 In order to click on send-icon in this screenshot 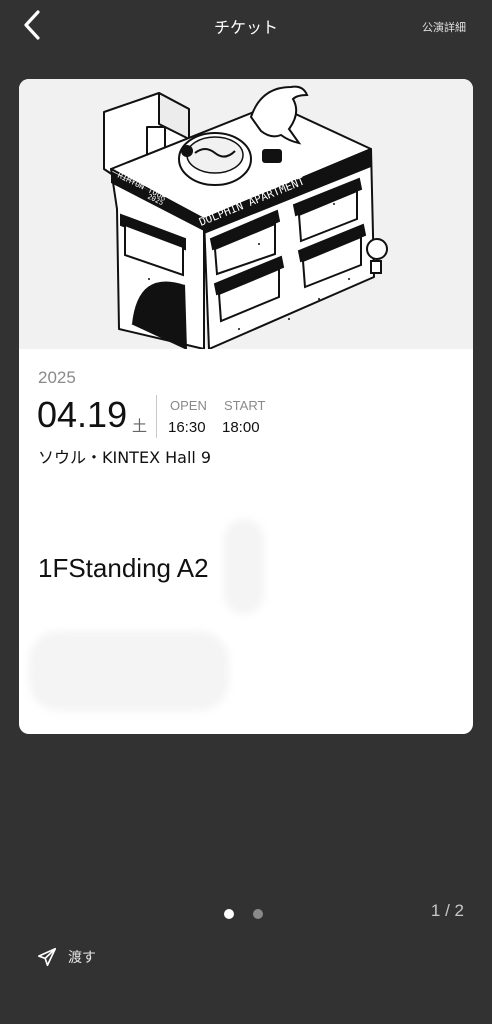, I will do `click(47, 957)`.